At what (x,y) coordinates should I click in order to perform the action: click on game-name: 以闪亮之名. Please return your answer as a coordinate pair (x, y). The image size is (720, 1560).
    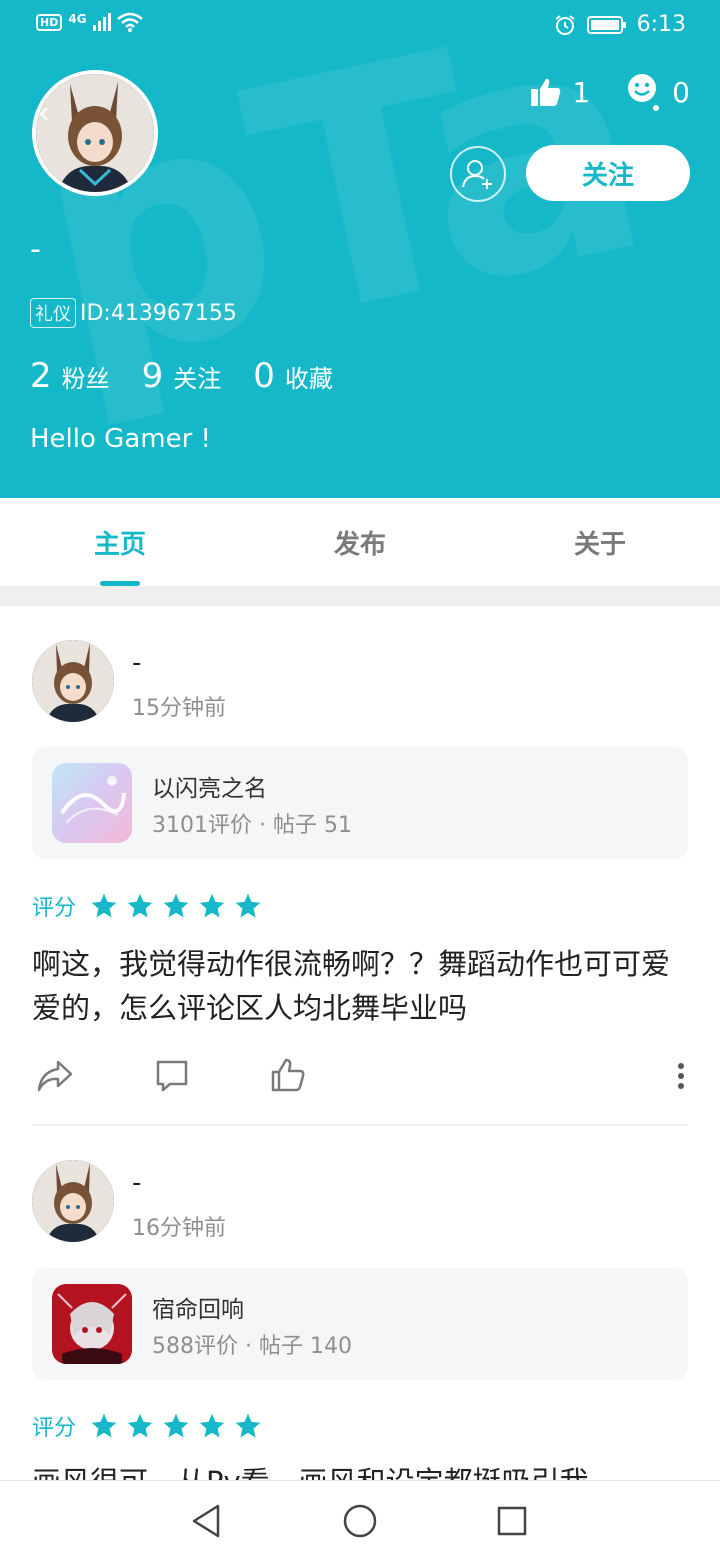
    Looking at the image, I should click on (209, 789).